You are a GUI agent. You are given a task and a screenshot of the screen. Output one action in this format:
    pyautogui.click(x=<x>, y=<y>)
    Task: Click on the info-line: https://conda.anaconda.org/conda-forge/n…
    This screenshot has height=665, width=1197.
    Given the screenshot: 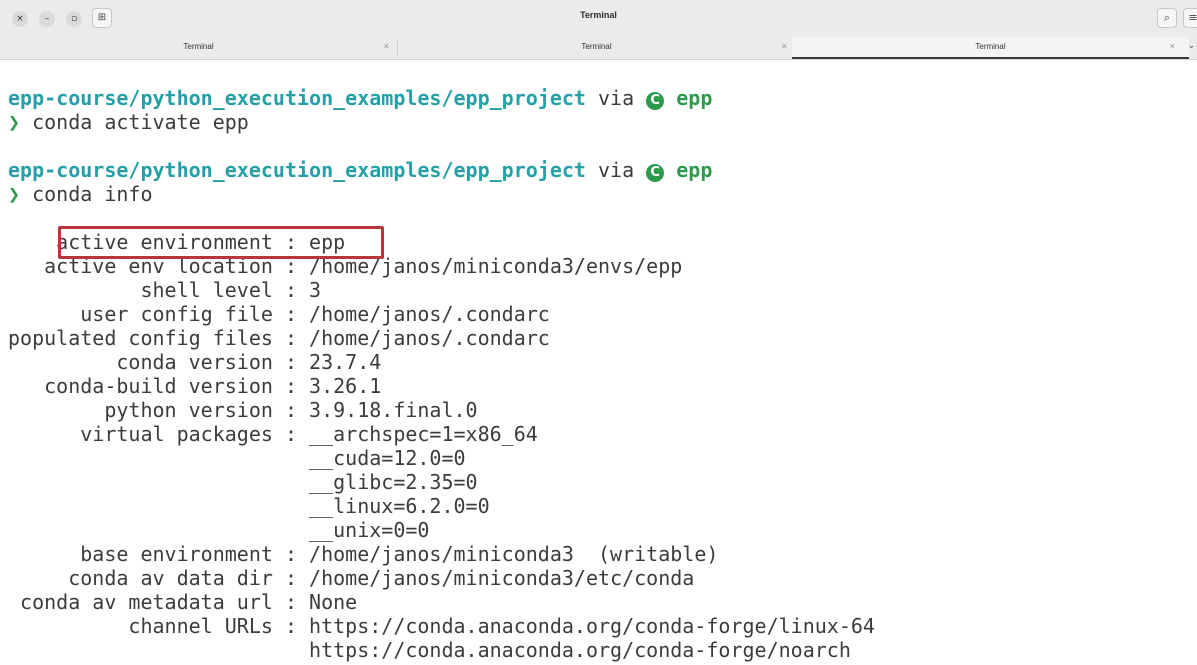 What is the action you would take?
    pyautogui.click(x=429, y=650)
    